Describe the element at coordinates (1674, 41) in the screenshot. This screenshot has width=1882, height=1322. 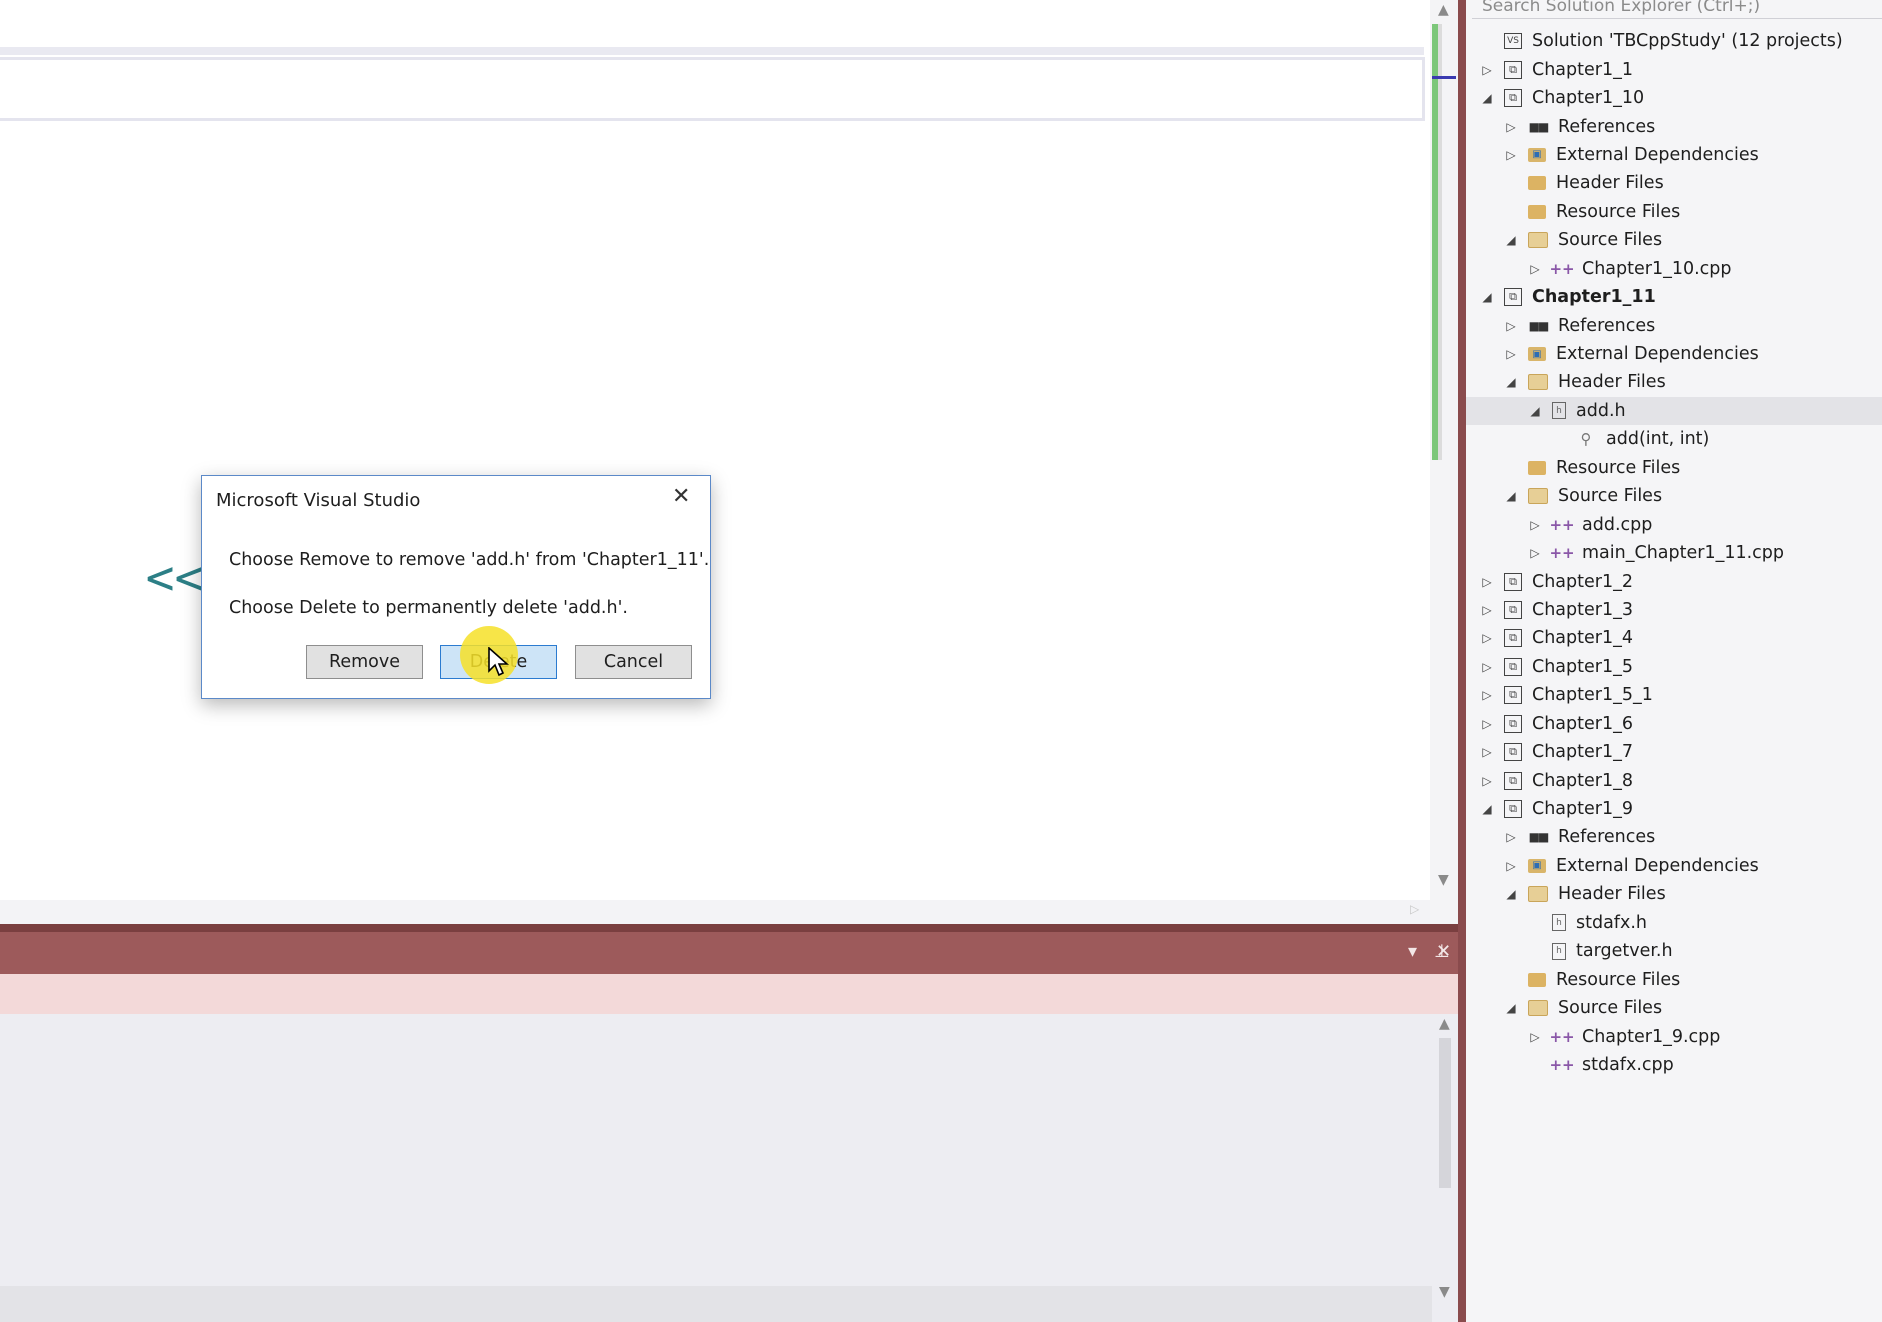
I see `tree-item: VS Solution 'TBCppStudy' (12 projects)` at that location.